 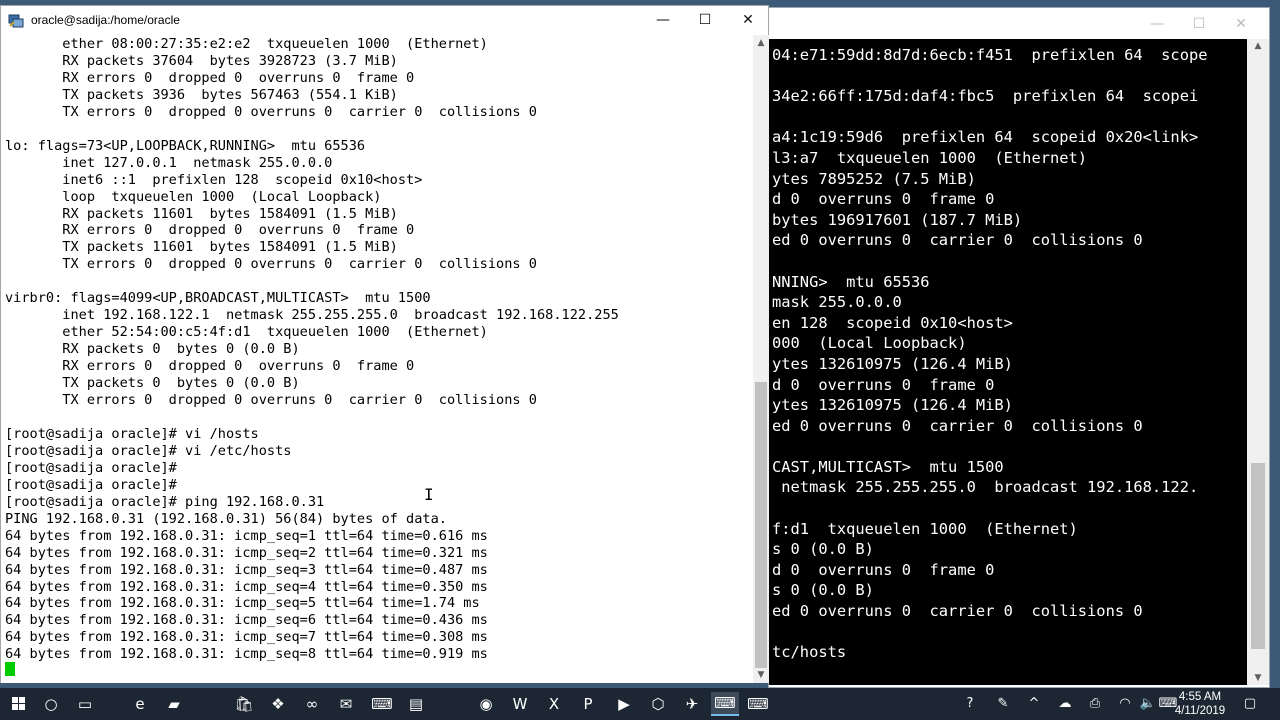 What do you see at coordinates (51, 704) in the screenshot?
I see `search-icon: ○` at bounding box center [51, 704].